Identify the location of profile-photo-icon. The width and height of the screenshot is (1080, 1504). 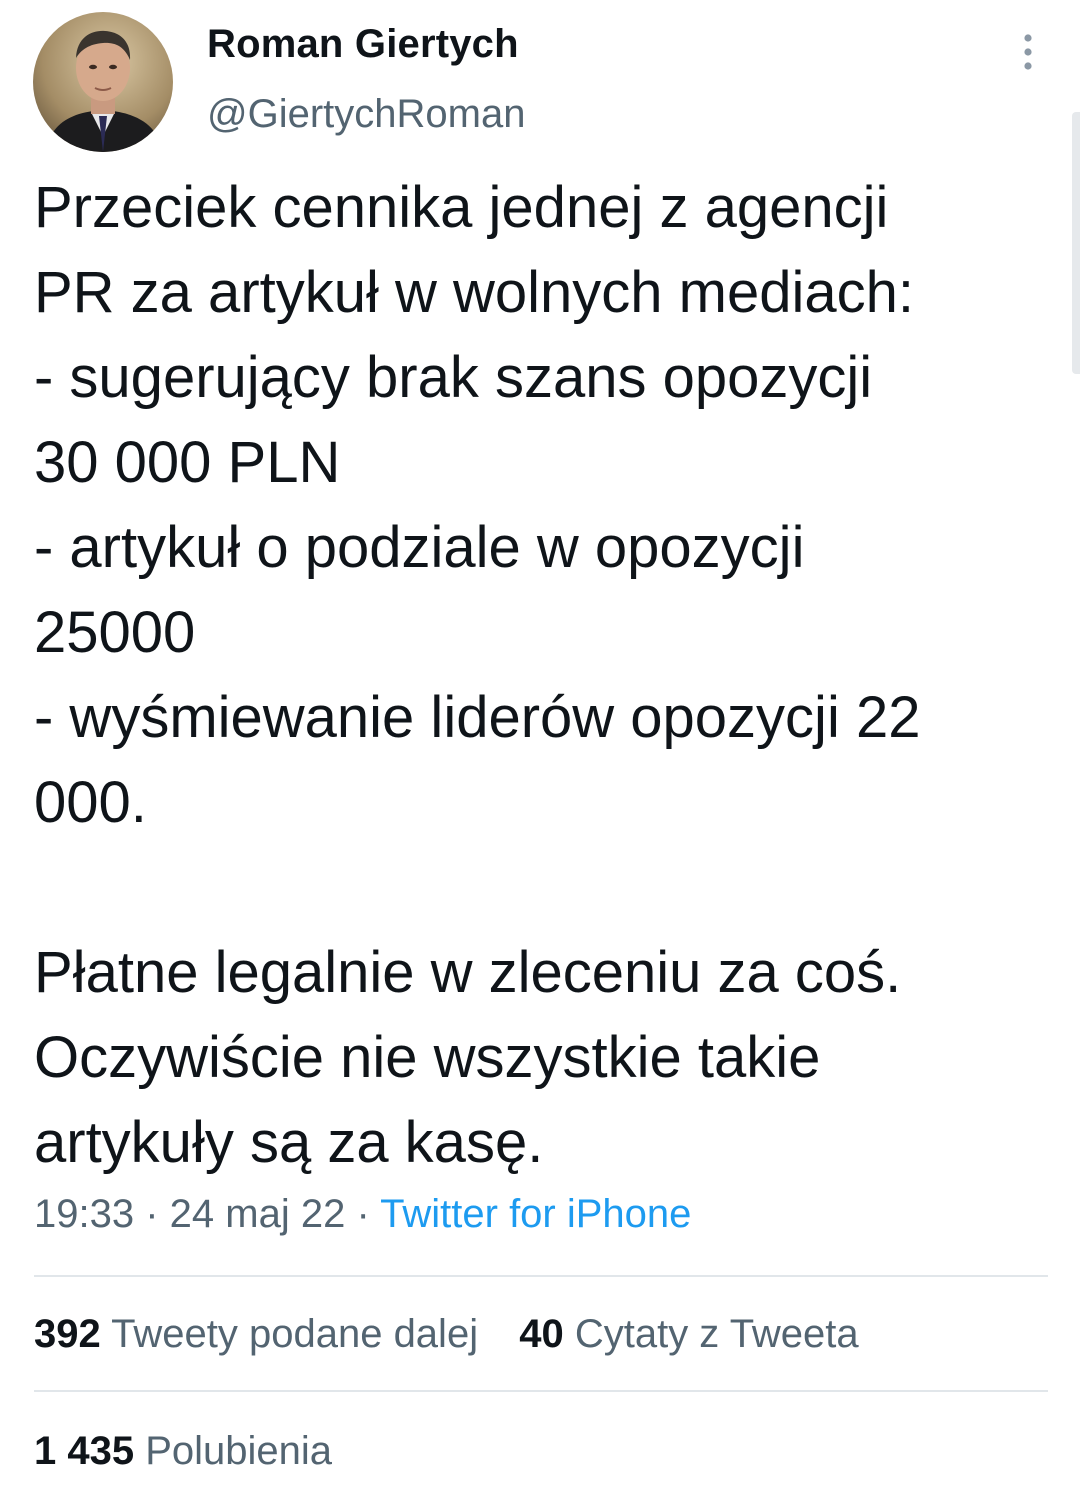
(103, 82).